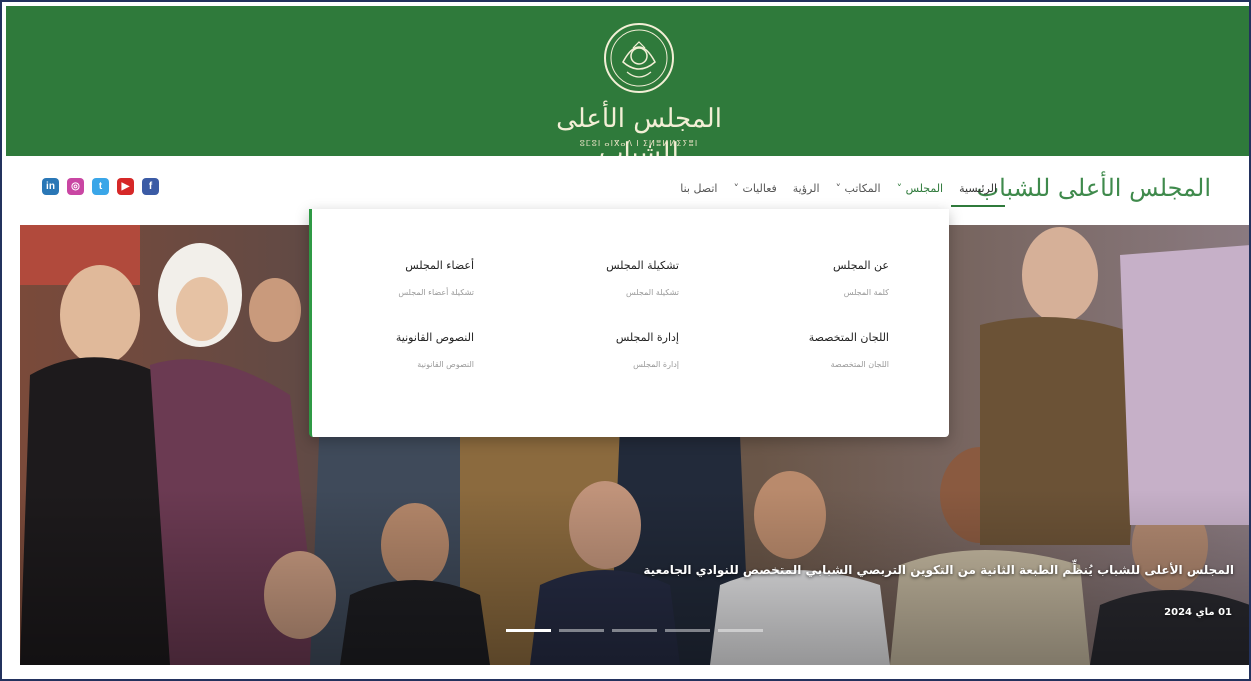 The height and width of the screenshot is (681, 1251). What do you see at coordinates (799, 278) in the screenshot?
I see `dropdown-item-about: عن المجلس كلمة المجلس` at bounding box center [799, 278].